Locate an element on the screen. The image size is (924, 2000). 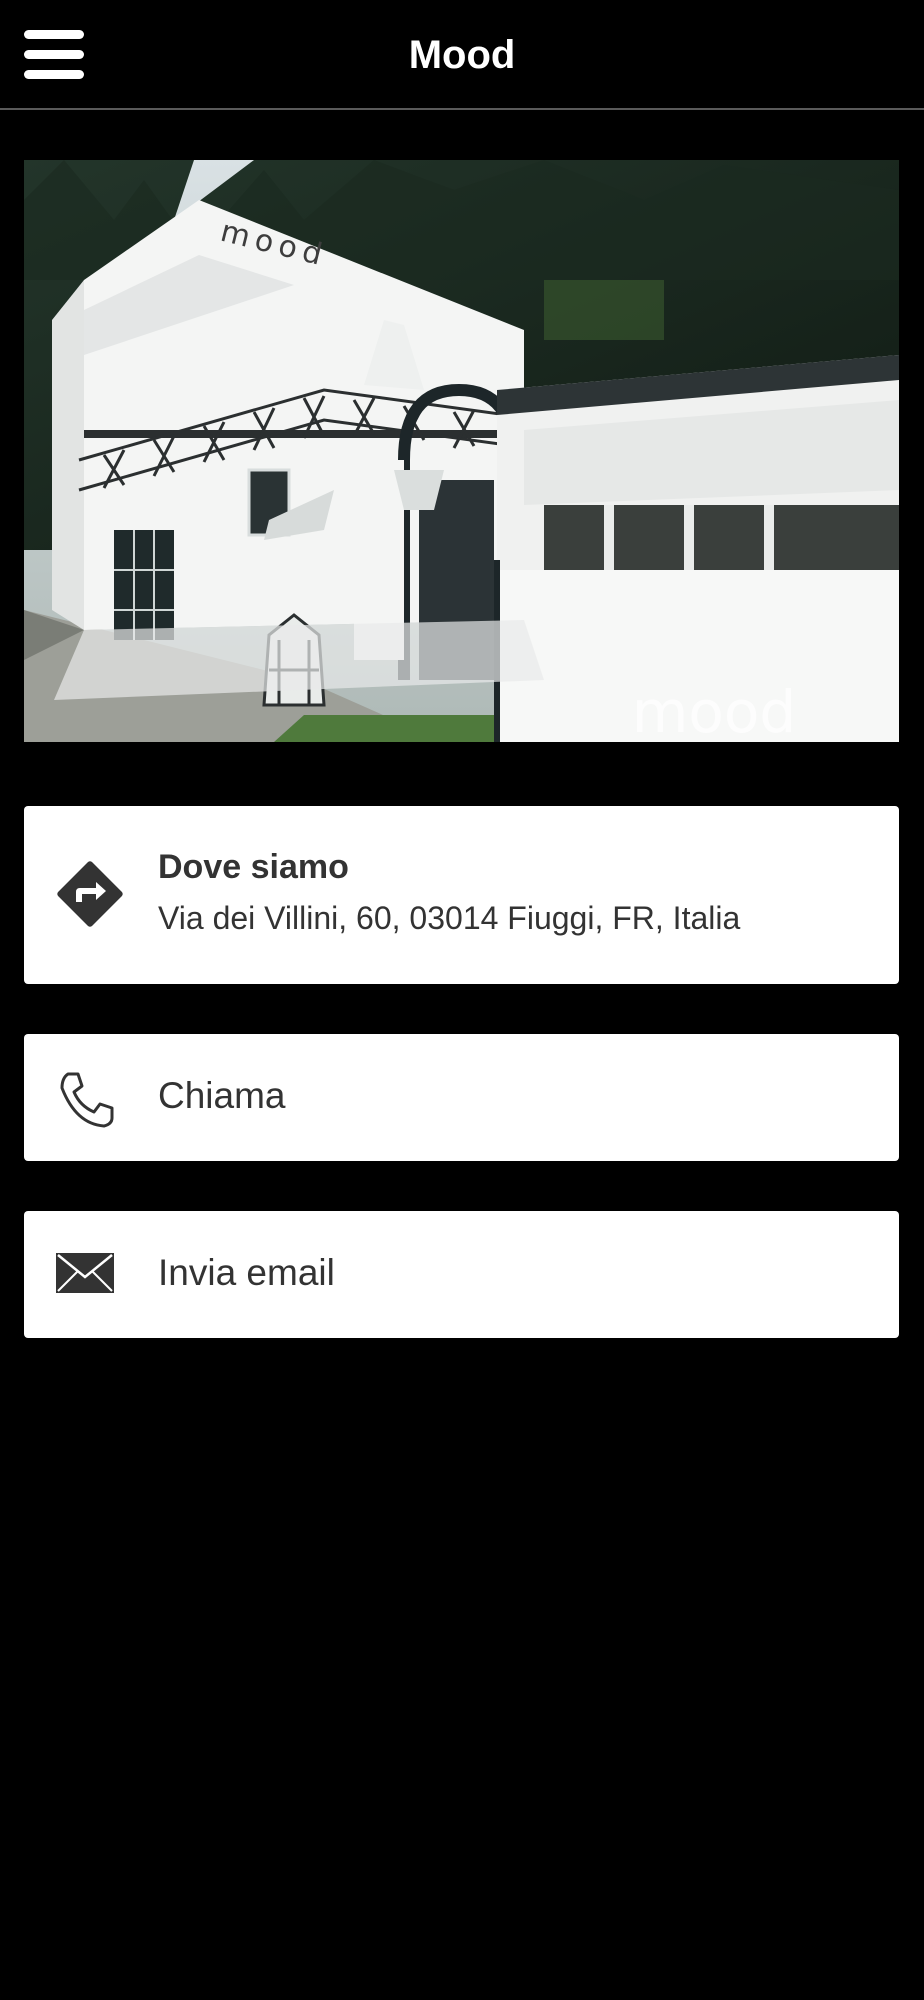
address-title: Dove siamo is located at coordinates (253, 867).